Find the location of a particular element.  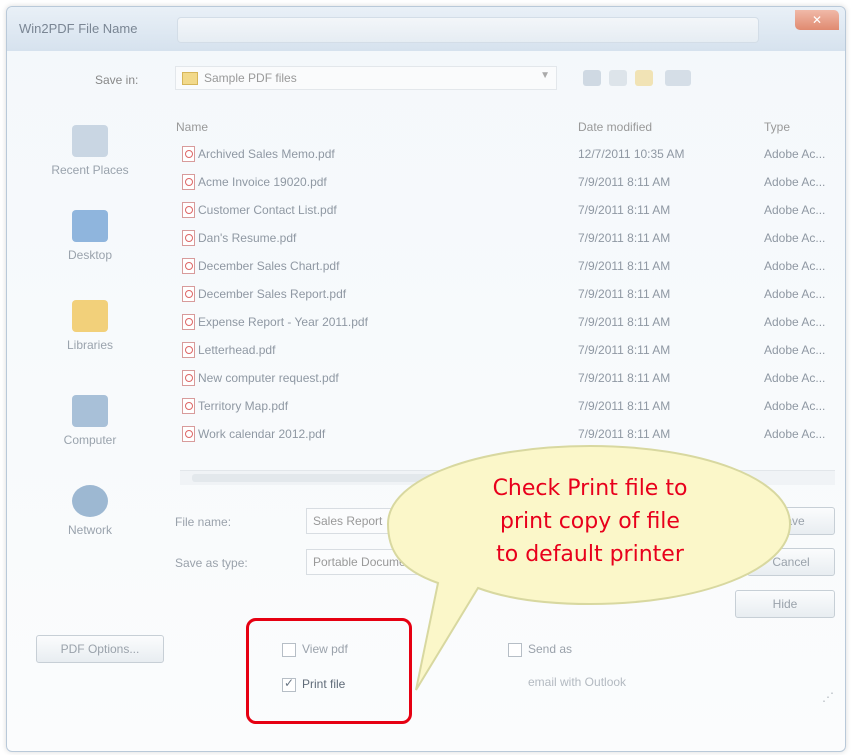

desktop-icon is located at coordinates (90, 226).